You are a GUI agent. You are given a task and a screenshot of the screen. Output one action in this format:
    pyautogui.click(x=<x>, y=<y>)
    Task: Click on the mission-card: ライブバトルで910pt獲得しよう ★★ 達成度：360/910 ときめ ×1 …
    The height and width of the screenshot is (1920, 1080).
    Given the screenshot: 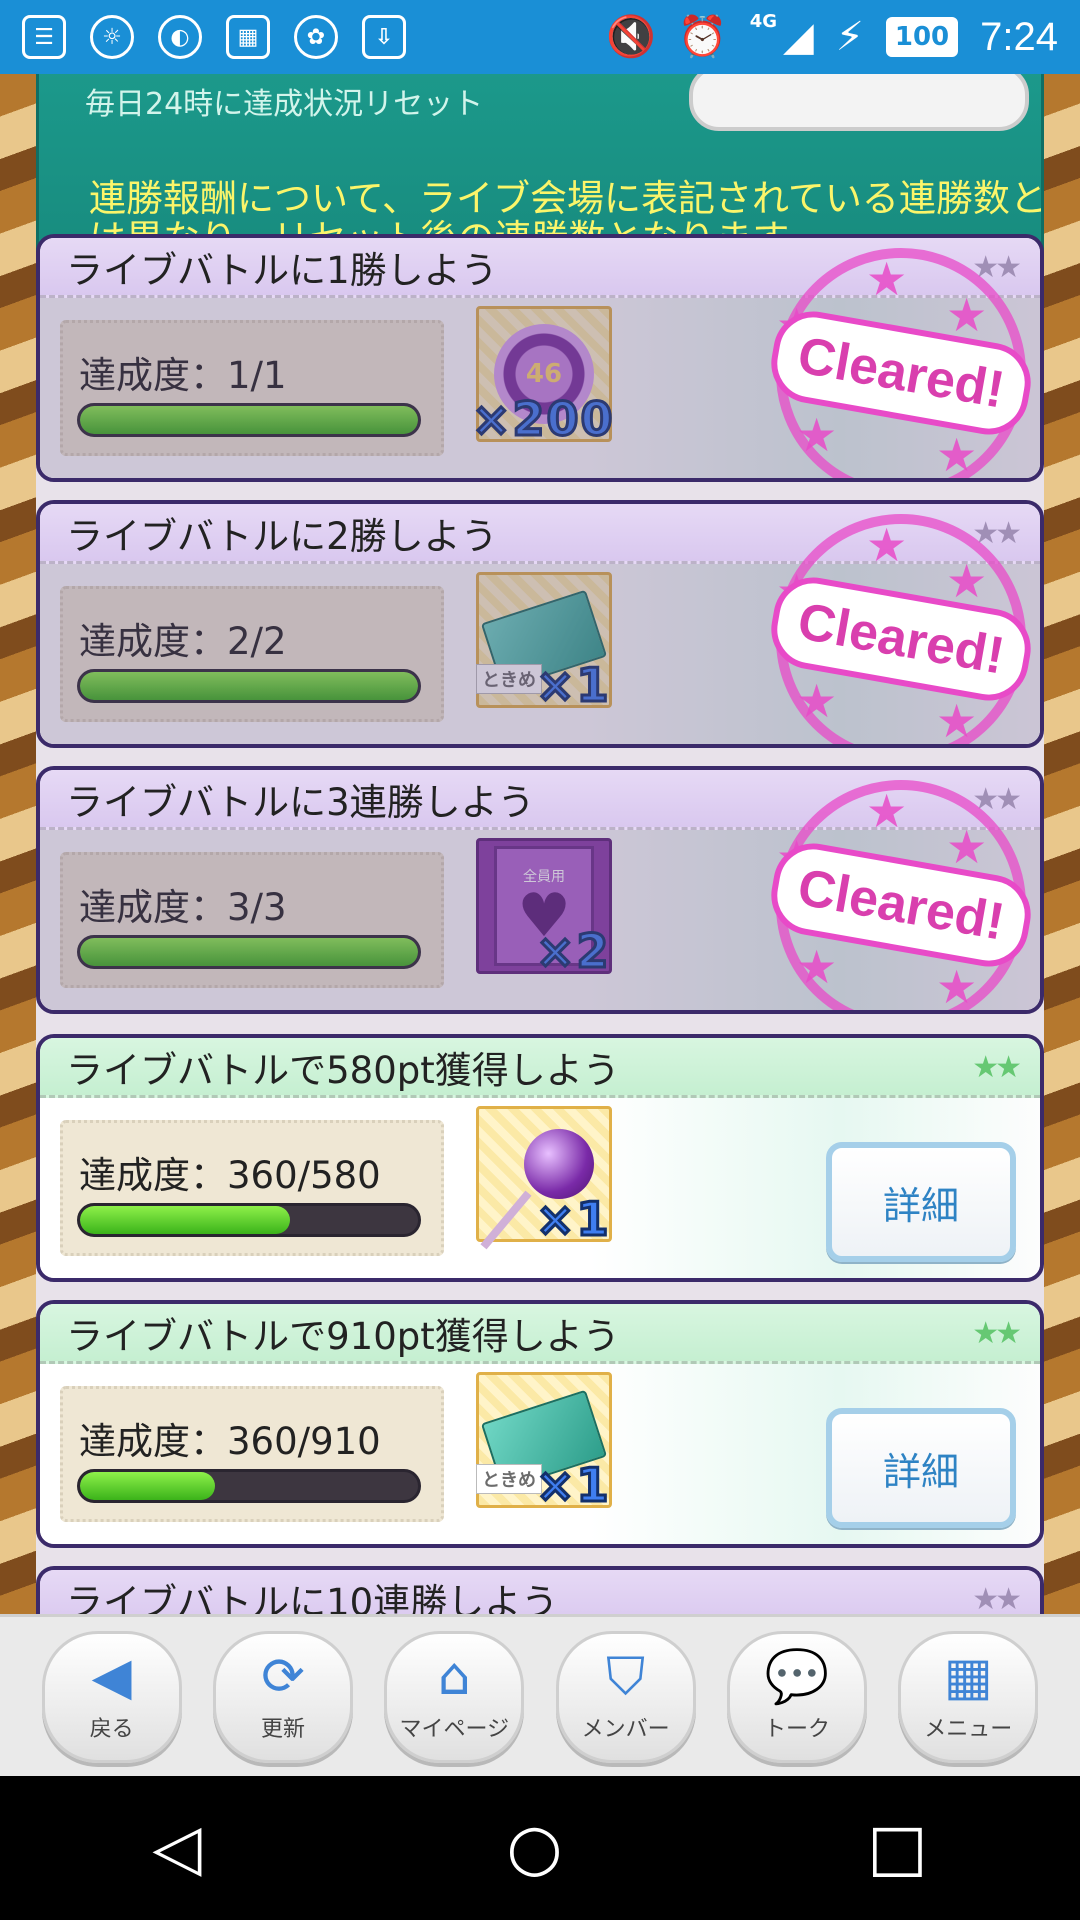 What is the action you would take?
    pyautogui.click(x=540, y=1424)
    